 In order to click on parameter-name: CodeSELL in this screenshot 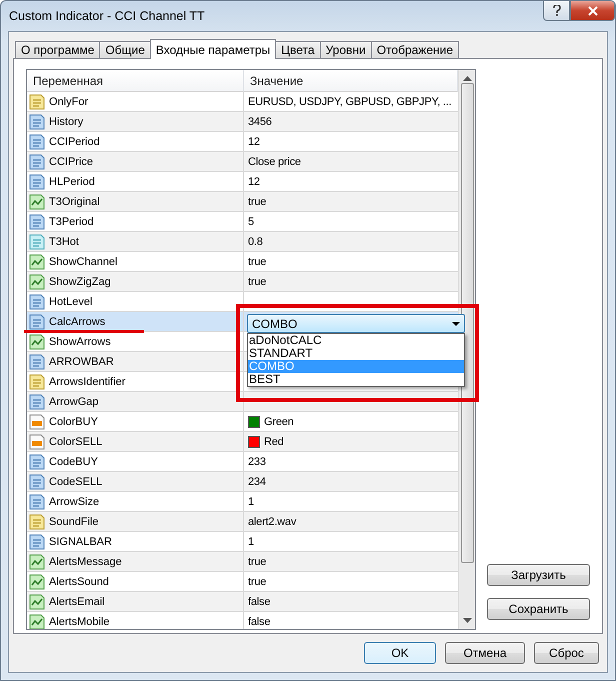, I will do `click(75, 482)`.